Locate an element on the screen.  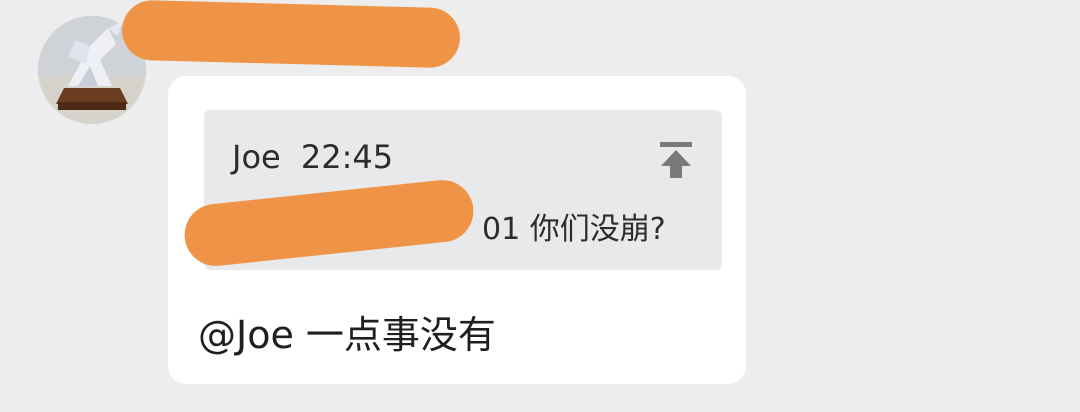
pin-to-top-icon is located at coordinates (676, 160).